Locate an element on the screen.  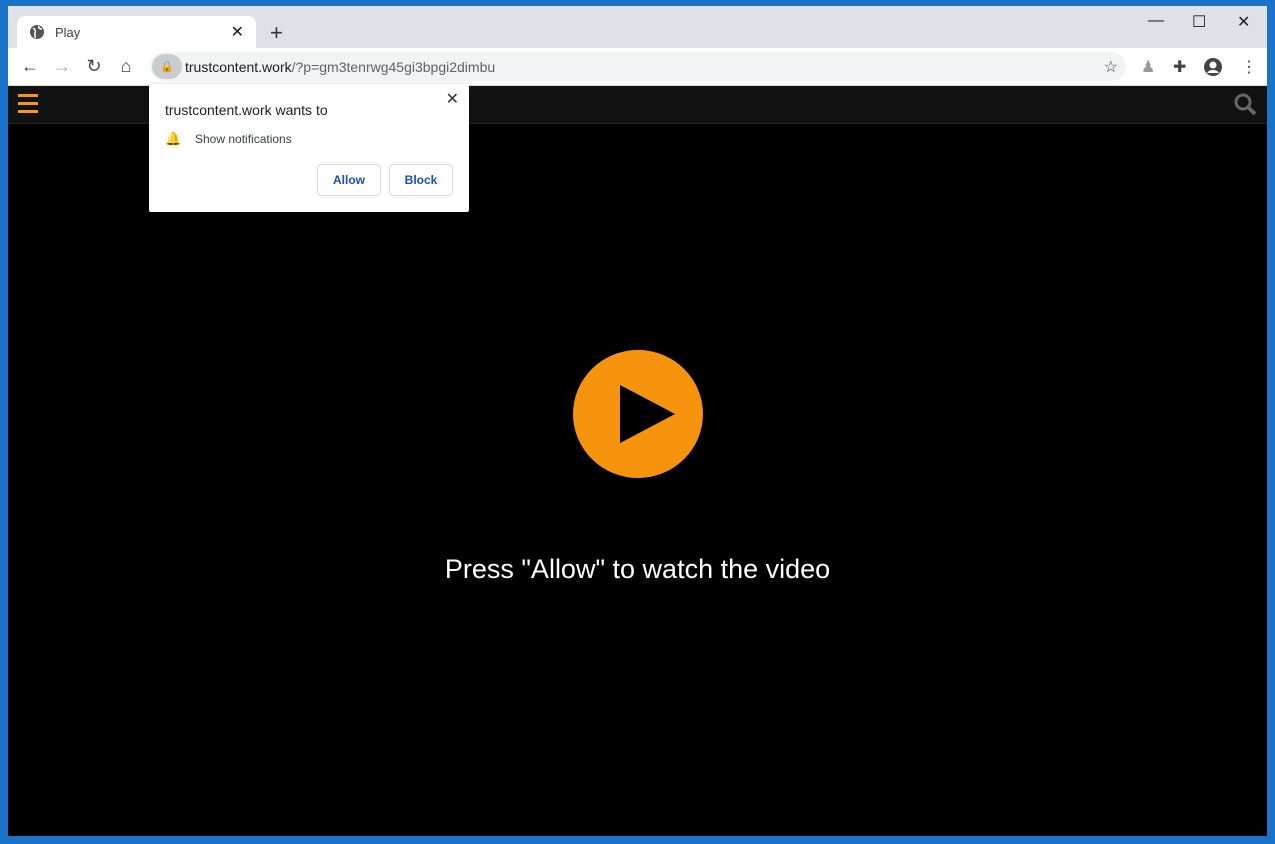
url-host: trustcontent.work is located at coordinates (238, 66).